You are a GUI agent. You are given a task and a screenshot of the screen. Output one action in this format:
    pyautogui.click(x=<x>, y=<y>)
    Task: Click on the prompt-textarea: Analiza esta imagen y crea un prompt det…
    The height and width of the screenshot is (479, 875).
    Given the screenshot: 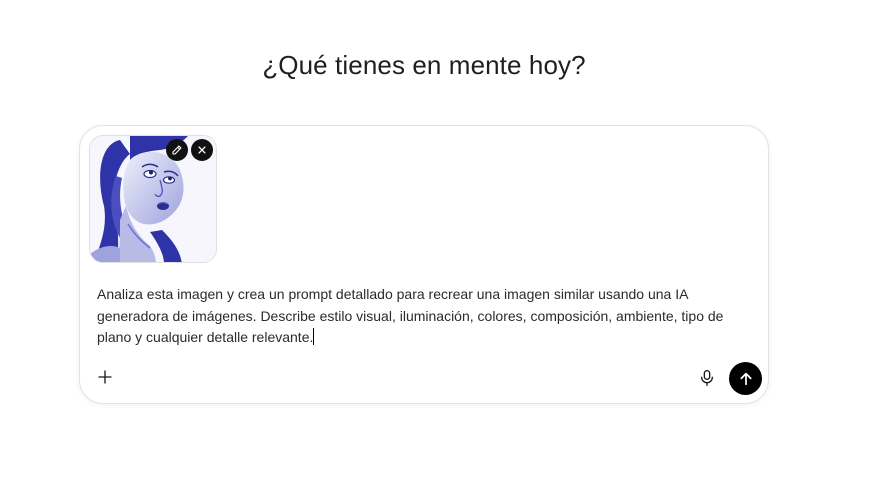 What is the action you would take?
    pyautogui.click(x=427, y=316)
    